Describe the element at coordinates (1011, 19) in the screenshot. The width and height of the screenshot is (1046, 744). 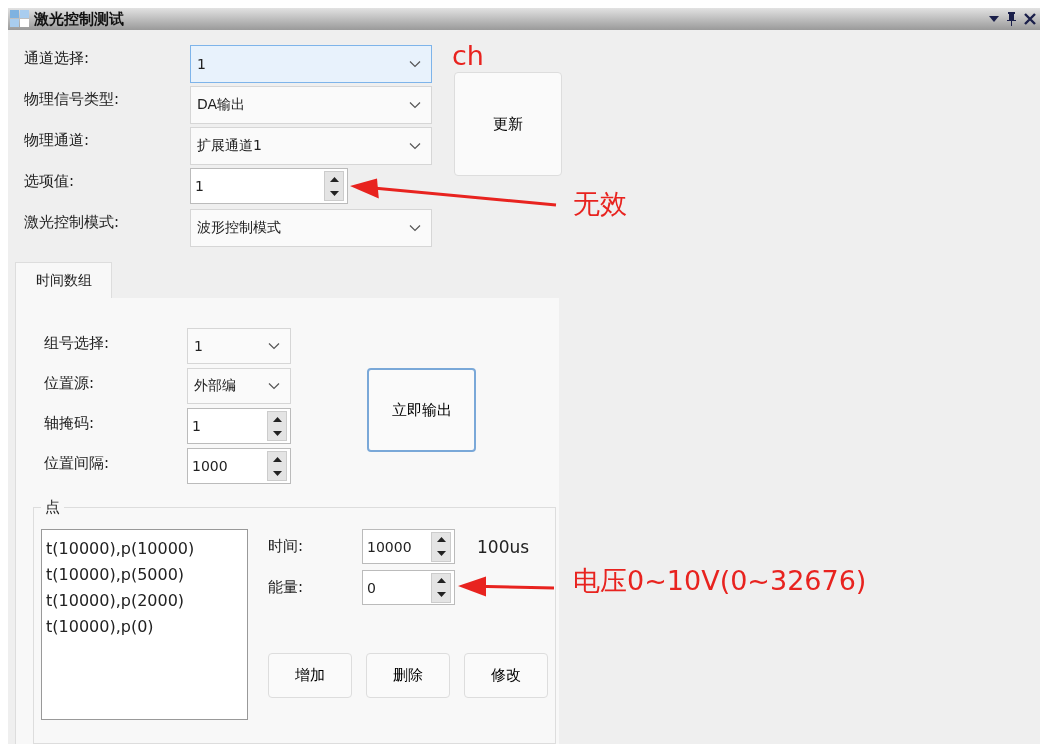
I see `pin-icon` at that location.